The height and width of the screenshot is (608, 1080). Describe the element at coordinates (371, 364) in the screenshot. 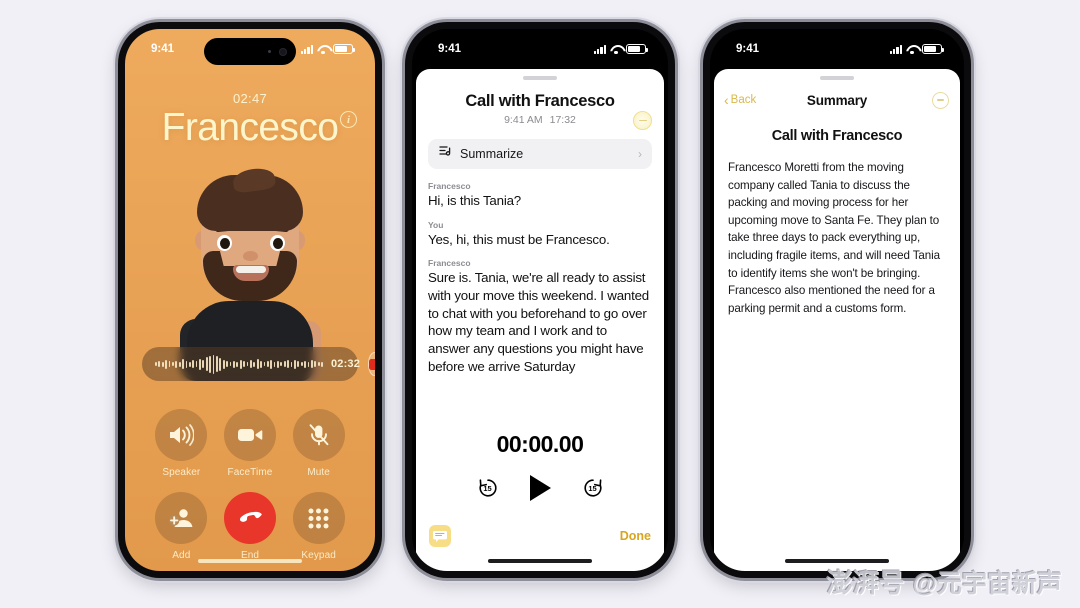

I see `record-stop-button` at that location.